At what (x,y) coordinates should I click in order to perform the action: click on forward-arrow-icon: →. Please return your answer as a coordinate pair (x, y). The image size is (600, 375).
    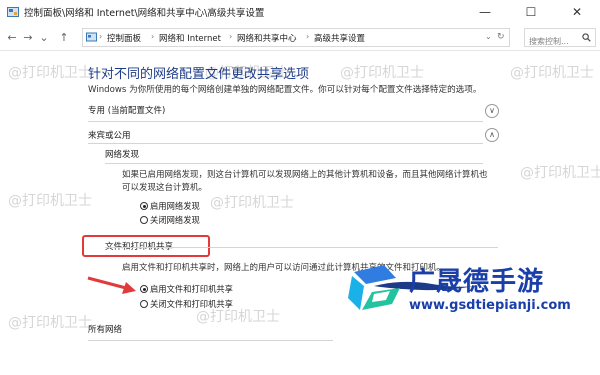
    Looking at the image, I should click on (28, 38).